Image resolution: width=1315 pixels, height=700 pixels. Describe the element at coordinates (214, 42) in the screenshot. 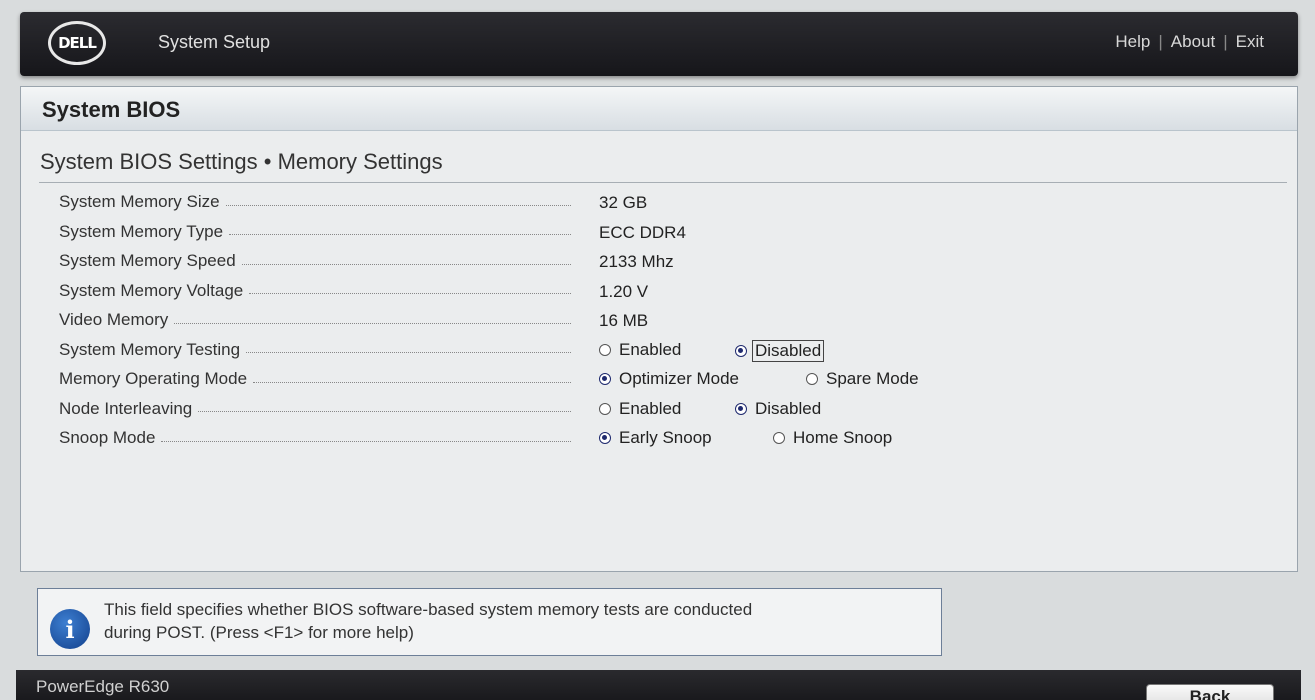

I see `app-title: System Setup` at that location.